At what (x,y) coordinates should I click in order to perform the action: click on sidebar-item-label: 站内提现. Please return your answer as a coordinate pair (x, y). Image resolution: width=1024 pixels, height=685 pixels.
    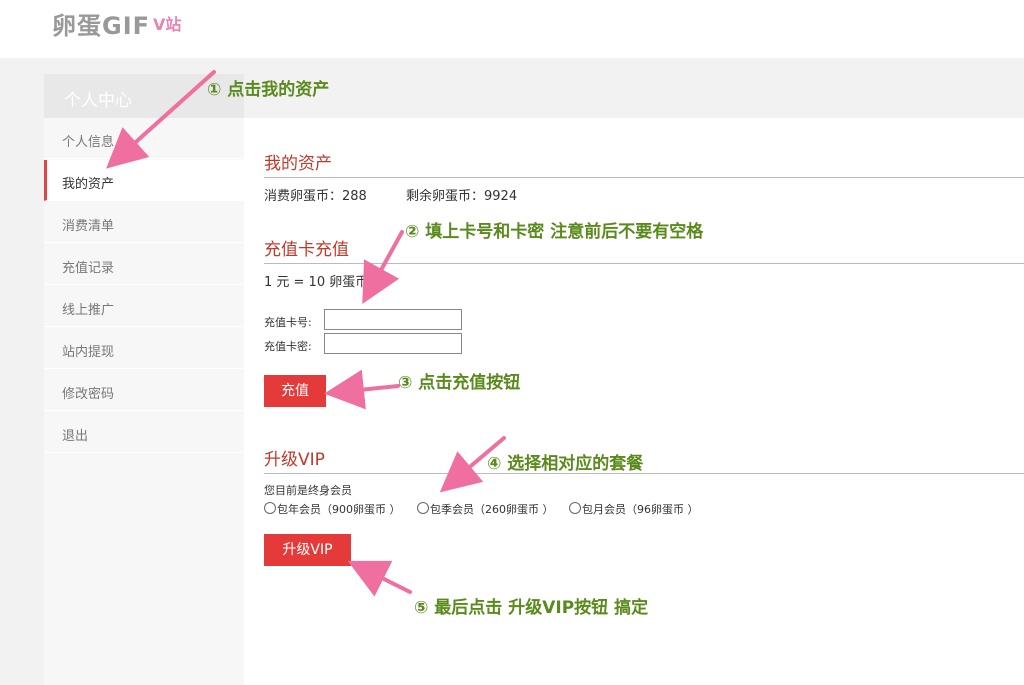
    Looking at the image, I should click on (88, 352).